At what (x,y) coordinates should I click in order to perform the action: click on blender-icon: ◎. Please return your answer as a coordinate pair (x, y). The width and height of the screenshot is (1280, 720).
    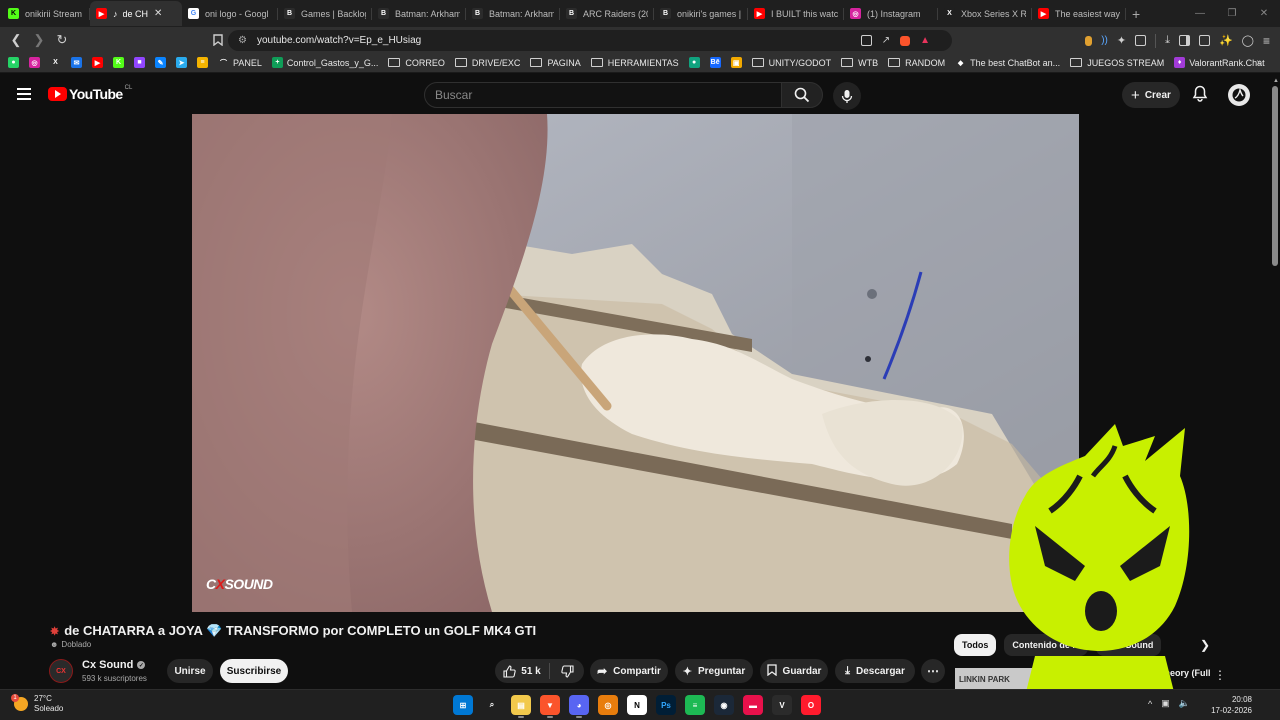
    Looking at the image, I should click on (608, 705).